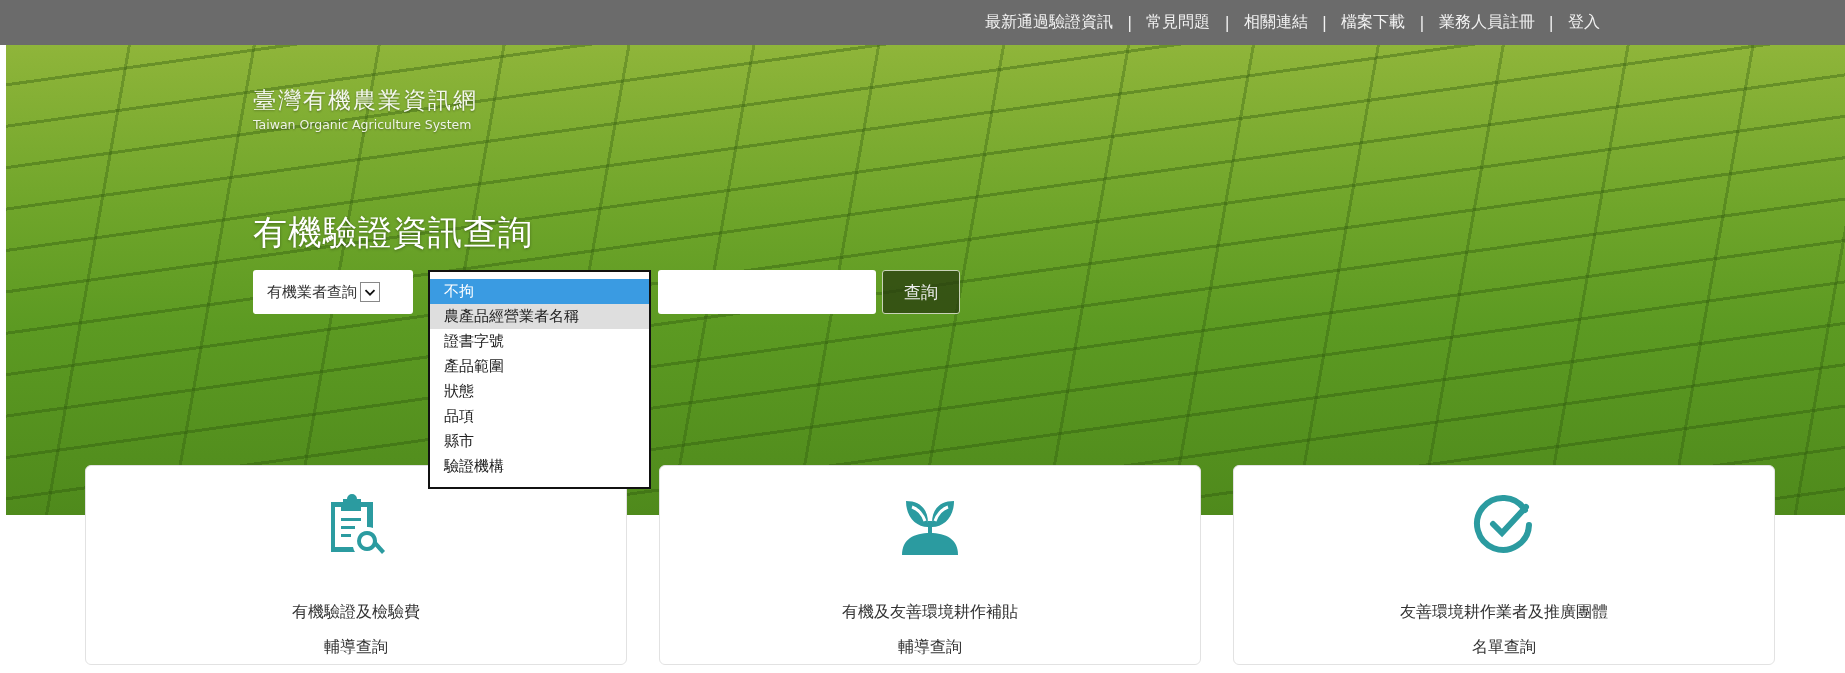 This screenshot has width=1845, height=673. Describe the element at coordinates (362, 124) in the screenshot. I see `site-subtitle: Taiwan Organic Agriculture System` at that location.